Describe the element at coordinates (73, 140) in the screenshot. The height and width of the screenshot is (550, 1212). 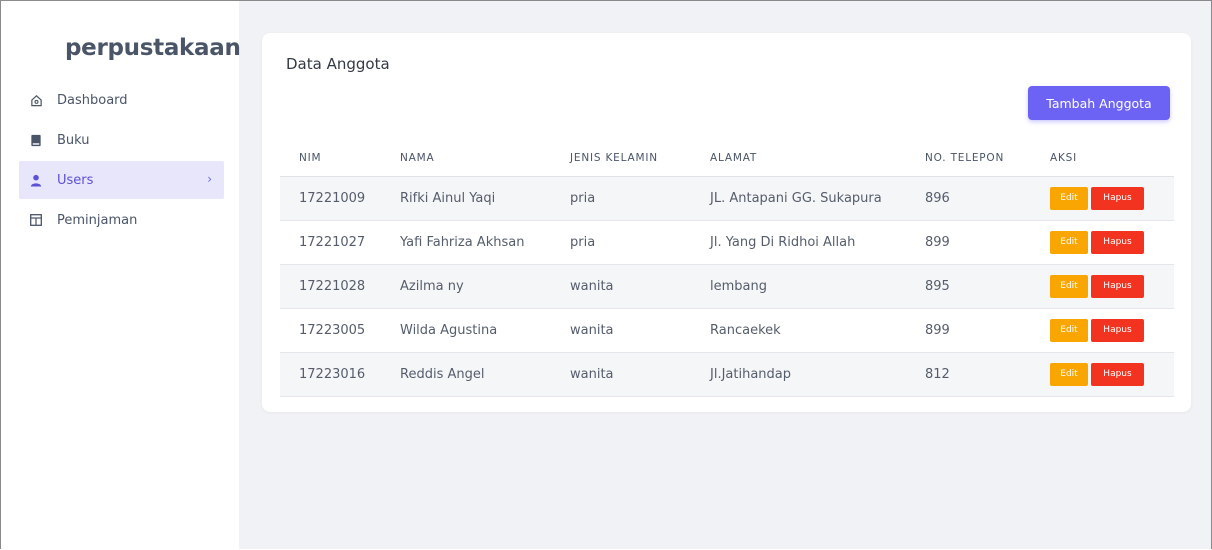
I see `sidebar-item-label: Buku` at that location.